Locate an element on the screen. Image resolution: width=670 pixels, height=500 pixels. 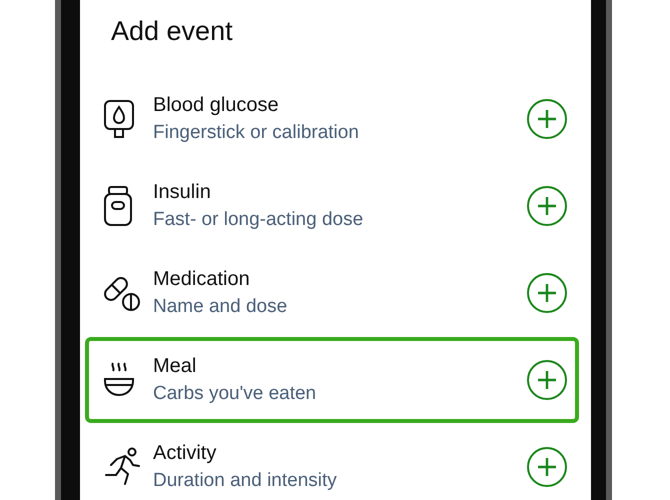
event-description: Carbs you've eaten is located at coordinates (235, 394).